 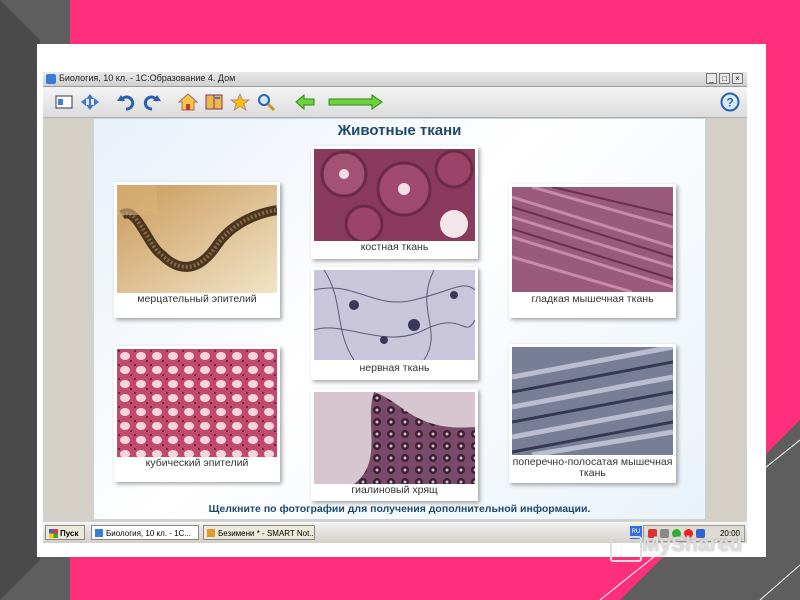 What do you see at coordinates (399, 130) in the screenshot?
I see `slide-title: Животные ткани` at bounding box center [399, 130].